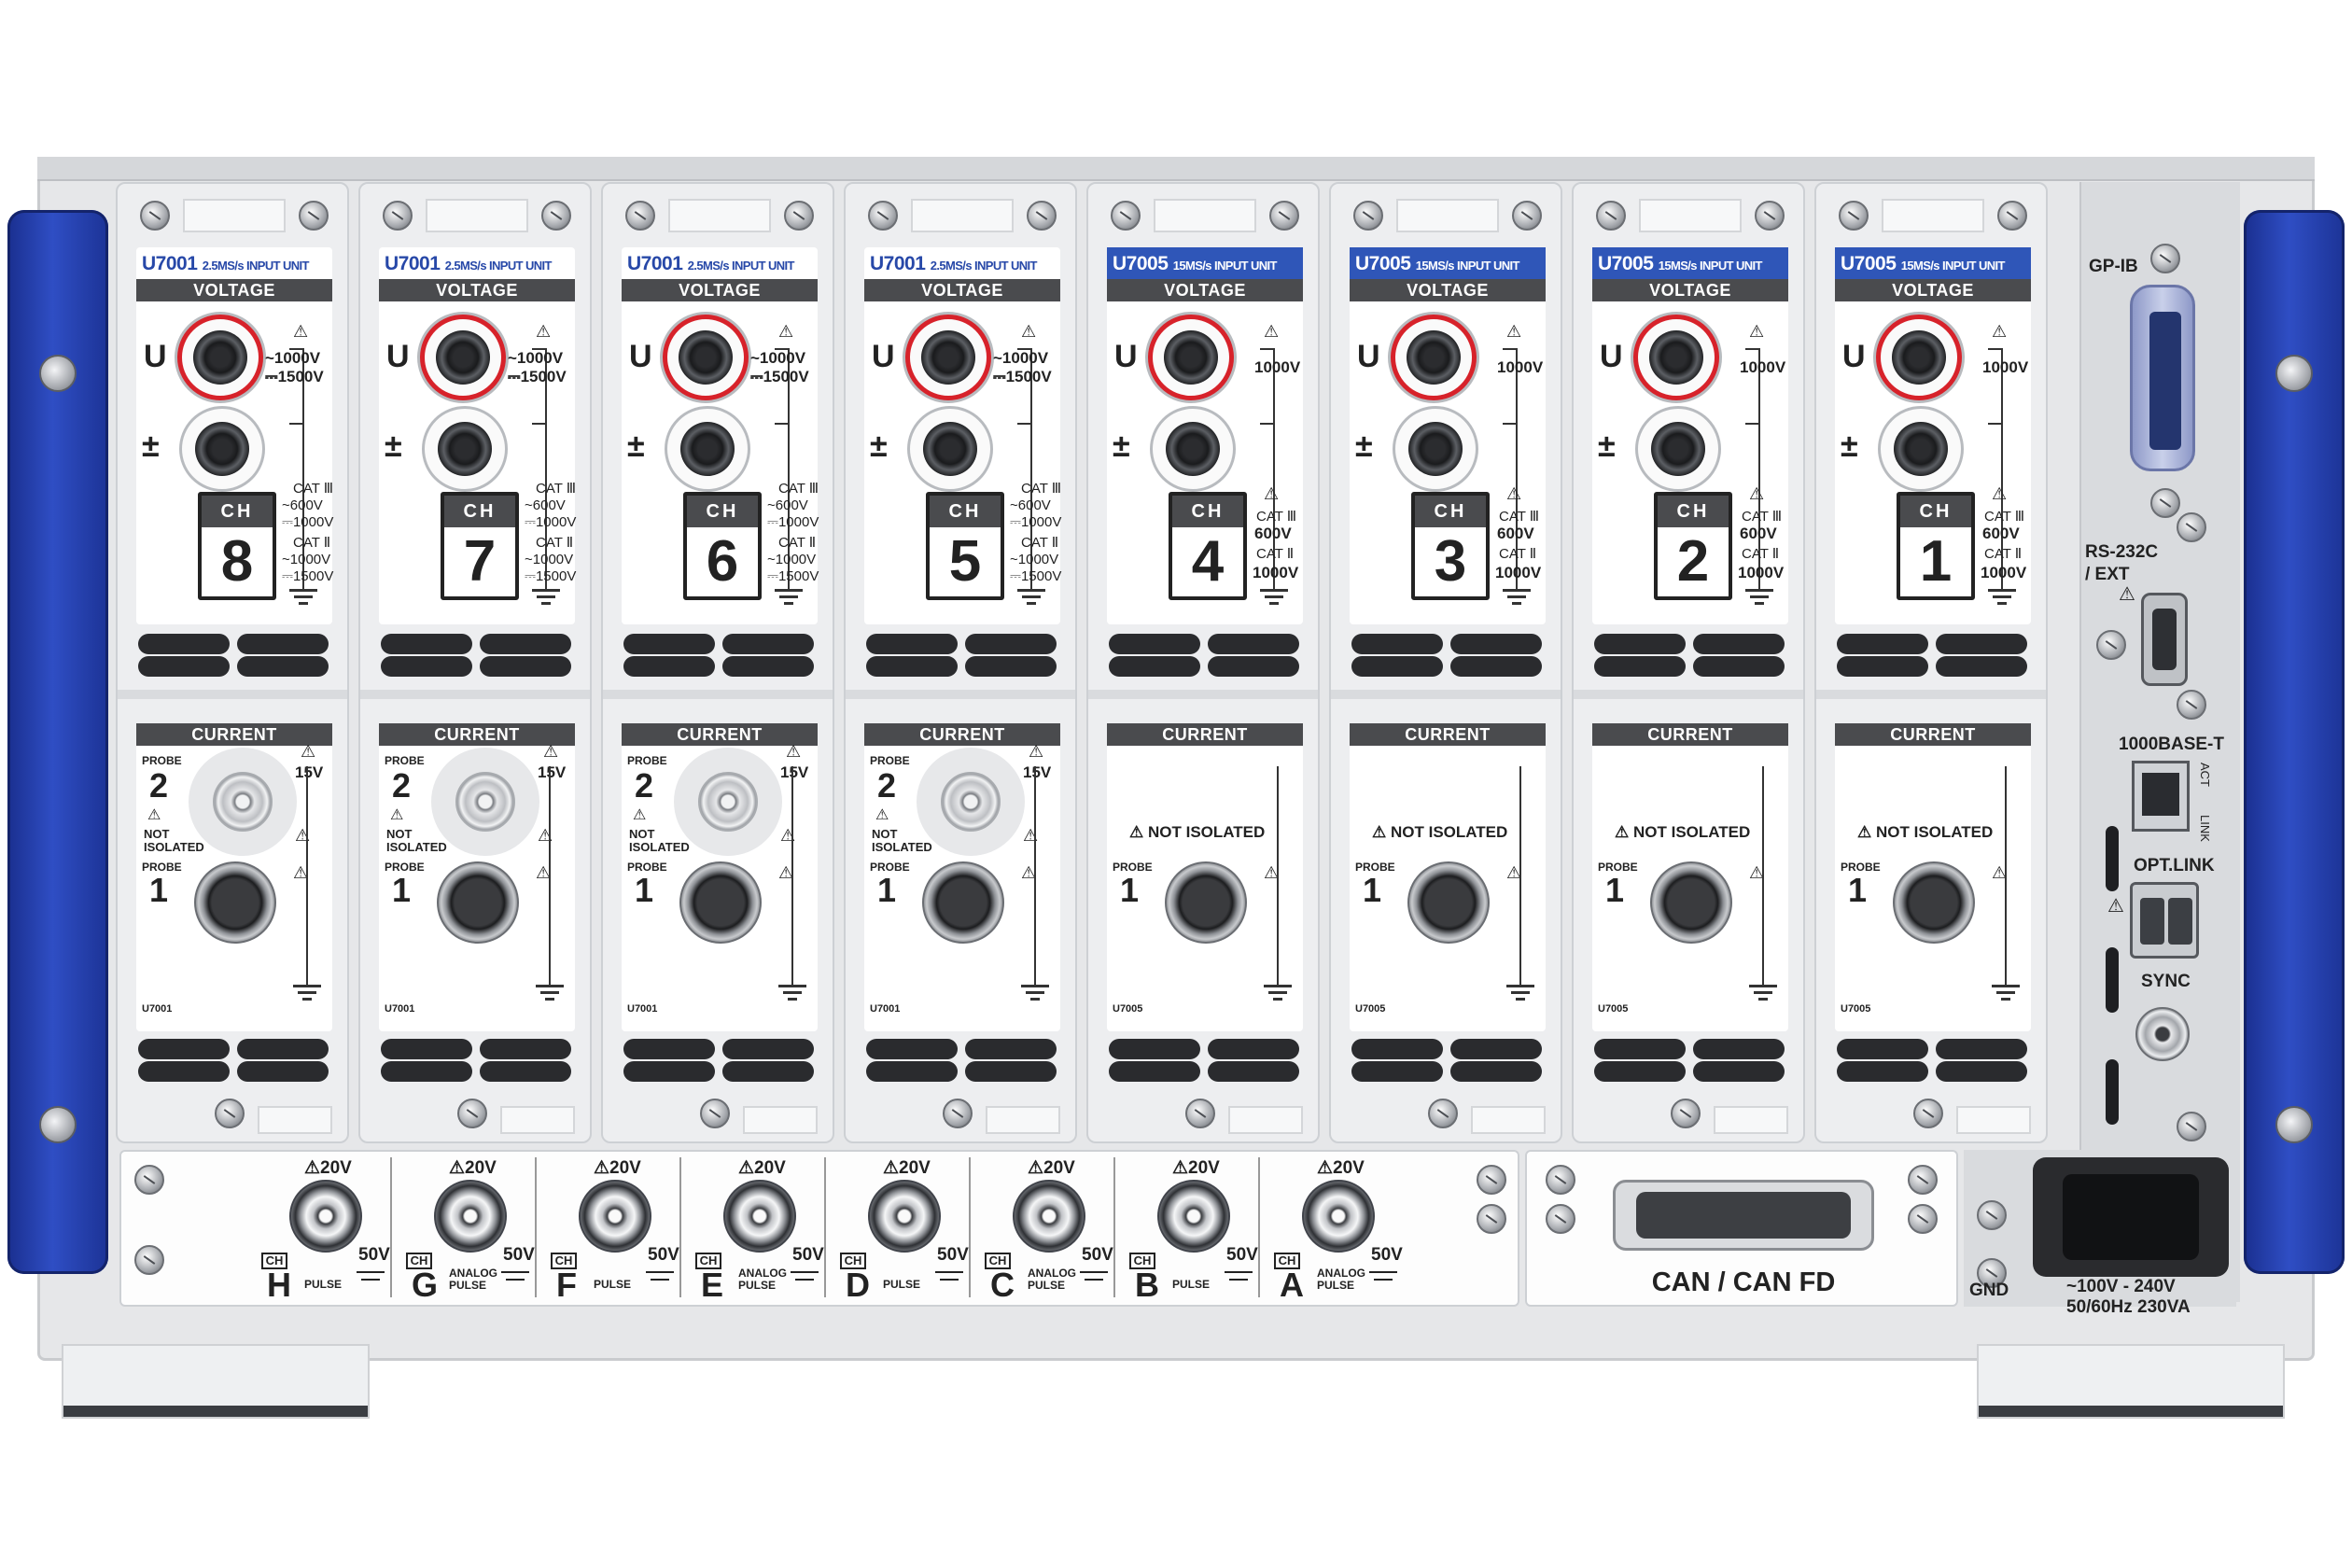 The width and height of the screenshot is (2352, 1568). What do you see at coordinates (1049, 1216) in the screenshot?
I see `bnc-connector-C` at bounding box center [1049, 1216].